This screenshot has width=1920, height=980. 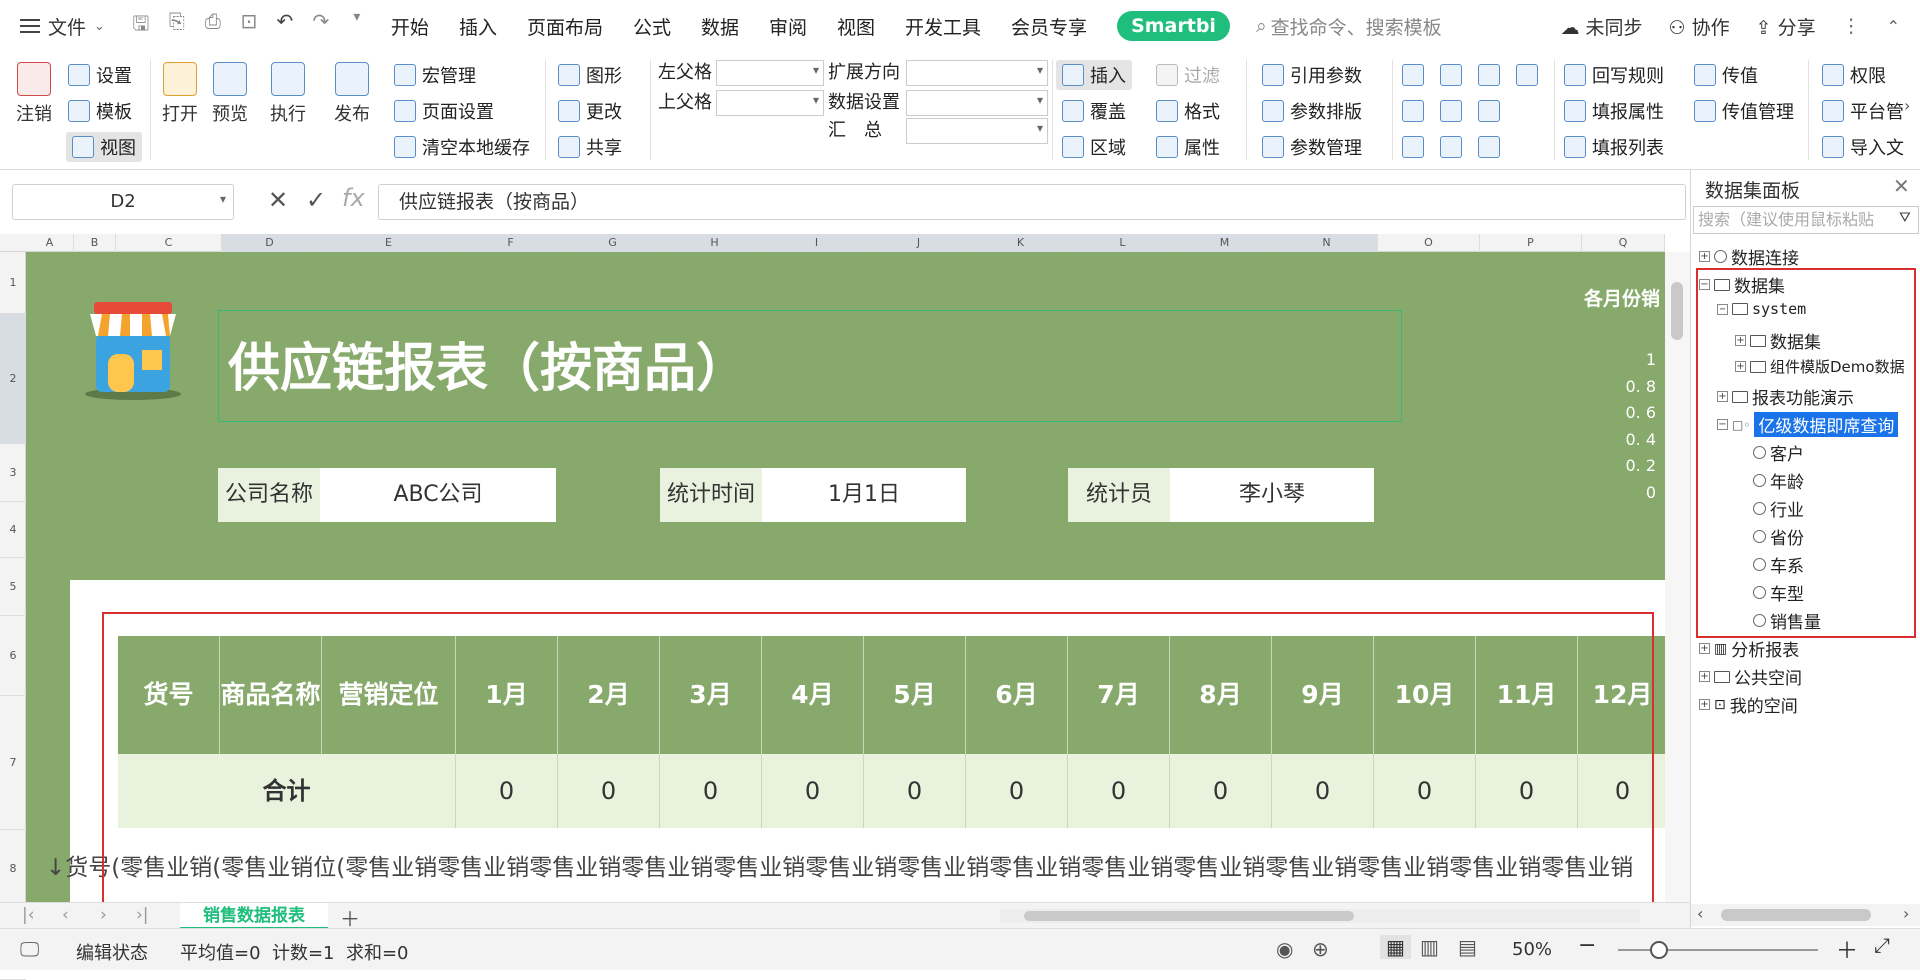 What do you see at coordinates (13, 379) in the screenshot?
I see `row-header: 2` at bounding box center [13, 379].